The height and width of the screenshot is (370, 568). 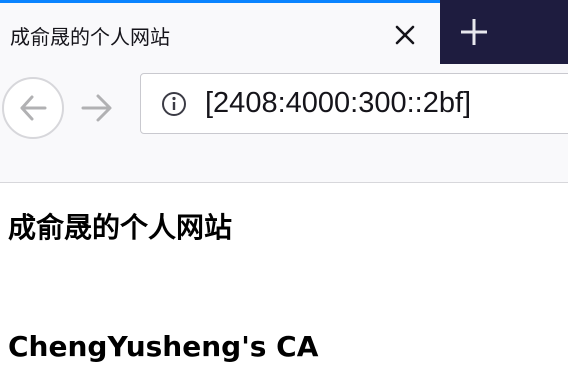 I want to click on close-icon, so click(x=405, y=35).